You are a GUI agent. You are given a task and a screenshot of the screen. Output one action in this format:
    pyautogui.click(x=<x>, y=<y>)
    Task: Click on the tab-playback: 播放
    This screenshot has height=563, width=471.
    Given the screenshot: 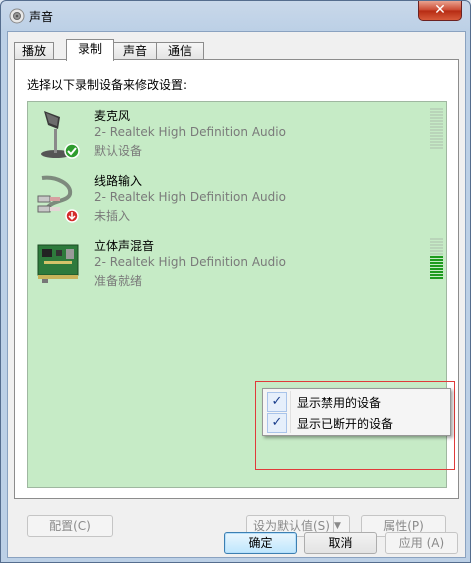 What is the action you would take?
    pyautogui.click(x=34, y=51)
    